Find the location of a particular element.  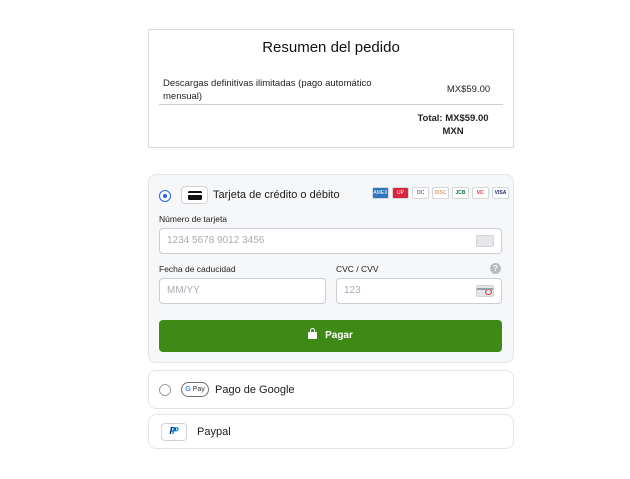

google-pay-option: G Pay Pago de Google is located at coordinates (331, 389).